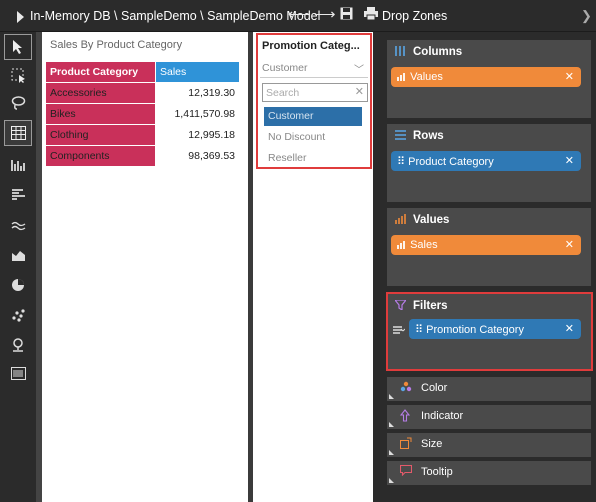  What do you see at coordinates (100, 114) in the screenshot?
I see `row-header: Bikes` at bounding box center [100, 114].